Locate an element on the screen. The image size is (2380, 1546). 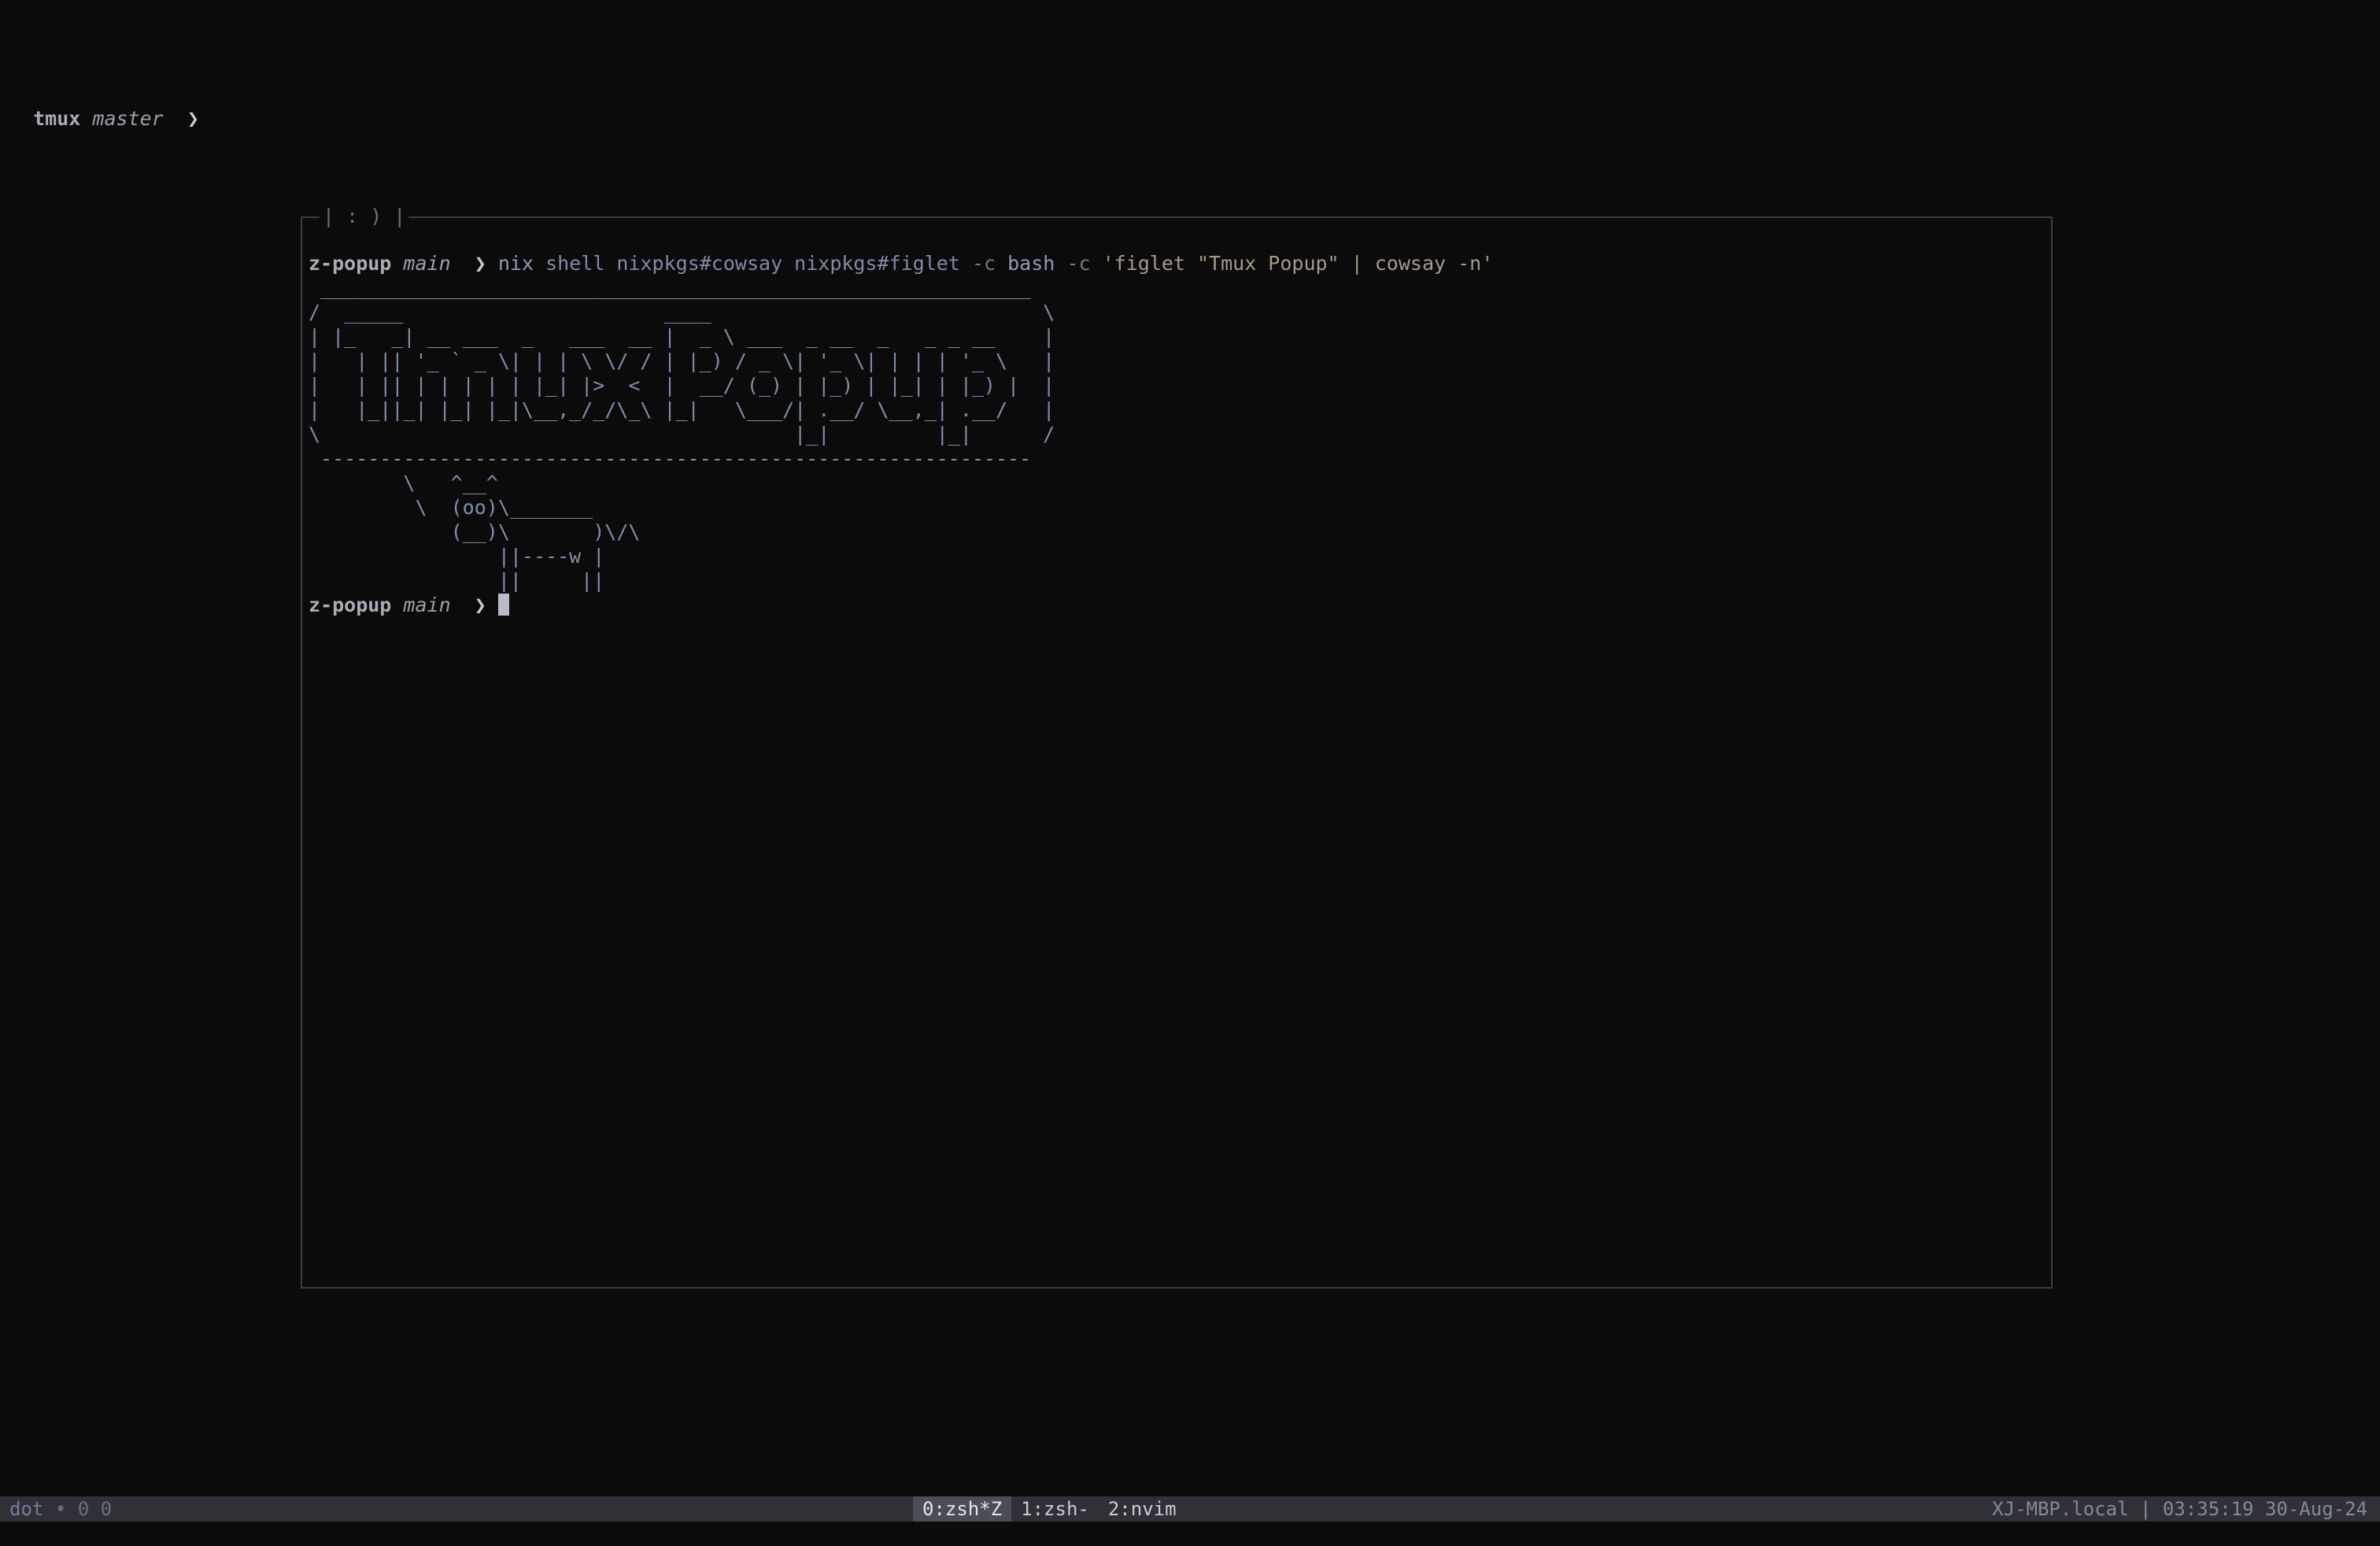
statusbar-right: XJ-MBP.local | 03:35:19 30-Aug-24 is located at coordinates (2179, 1509).